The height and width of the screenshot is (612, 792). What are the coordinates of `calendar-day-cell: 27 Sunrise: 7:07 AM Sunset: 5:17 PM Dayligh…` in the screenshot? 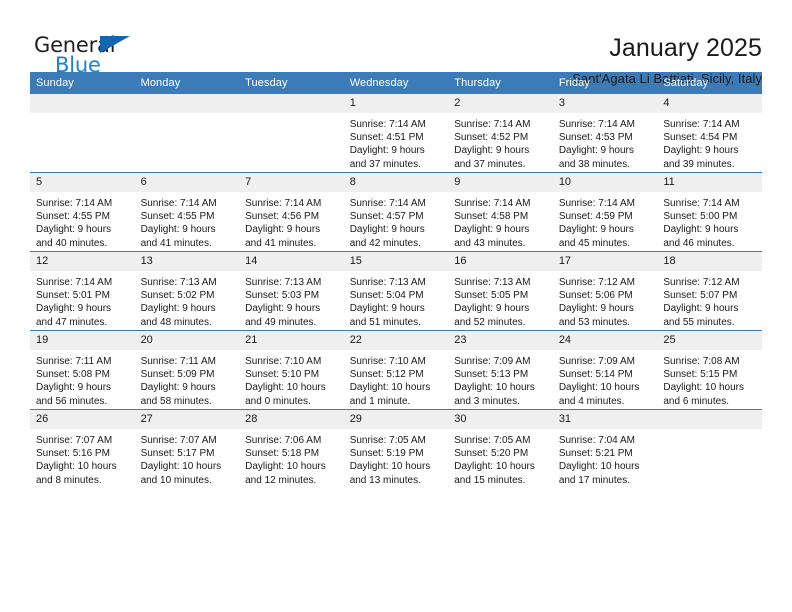 It's located at (187, 448).